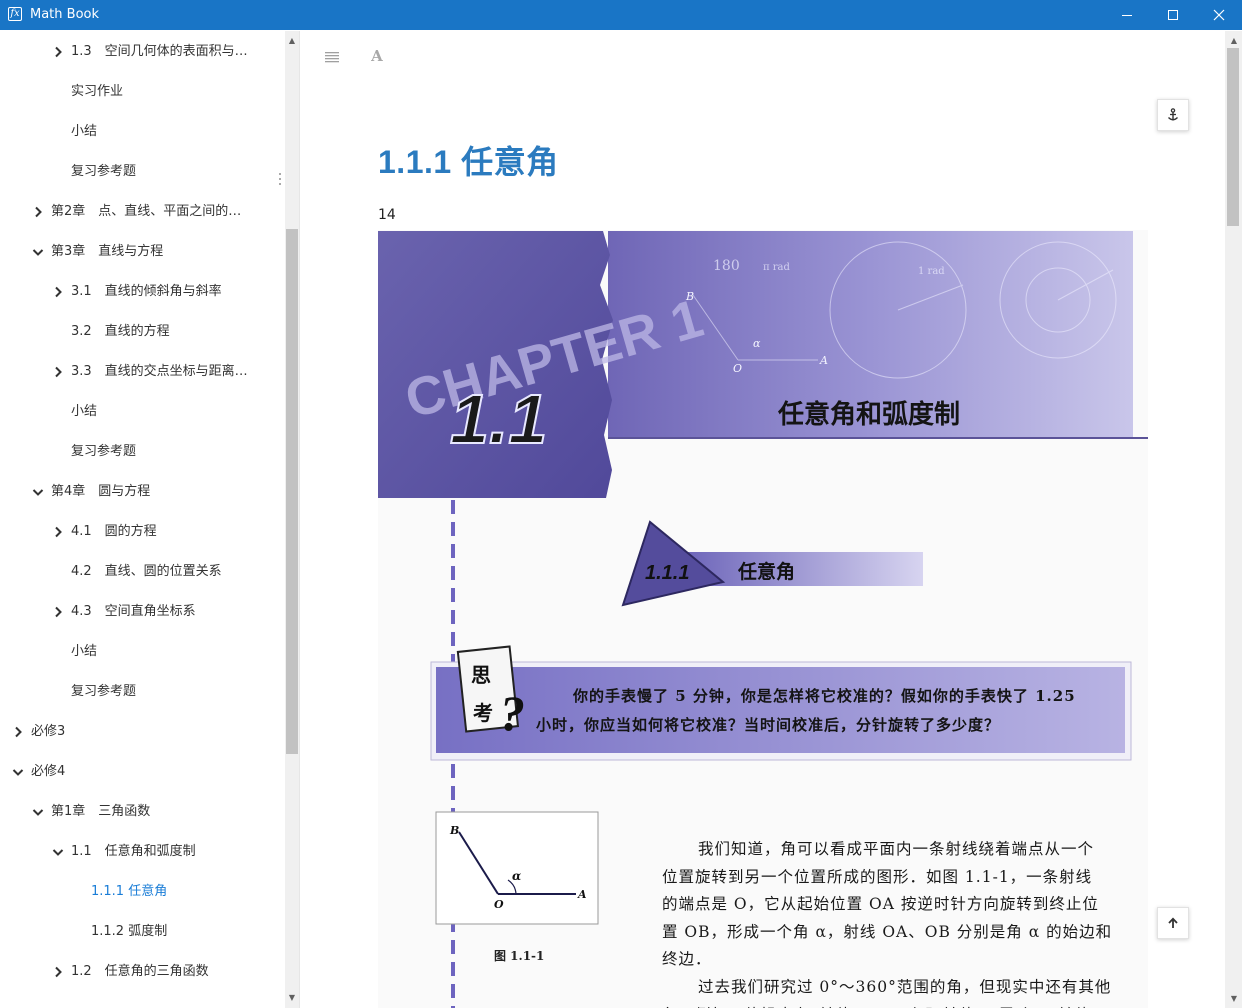  Describe the element at coordinates (107, 251) in the screenshot. I see `toc-item-label: 第3章 直线与方程` at that location.